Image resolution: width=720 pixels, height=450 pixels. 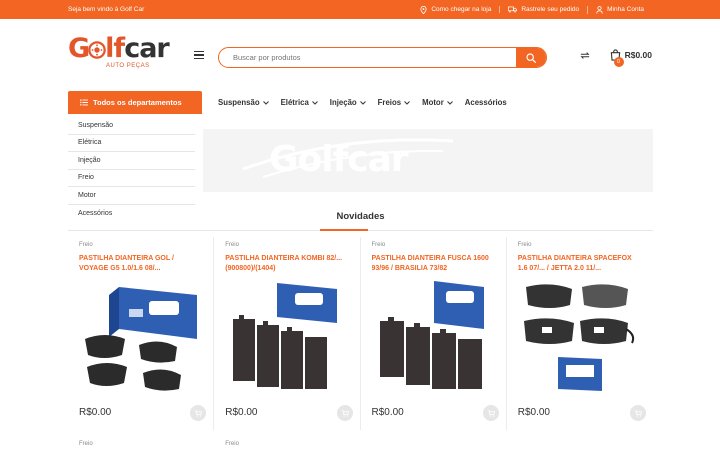 I want to click on logo: Glfcar AUTO PEÇAS, so click(x=127, y=55).